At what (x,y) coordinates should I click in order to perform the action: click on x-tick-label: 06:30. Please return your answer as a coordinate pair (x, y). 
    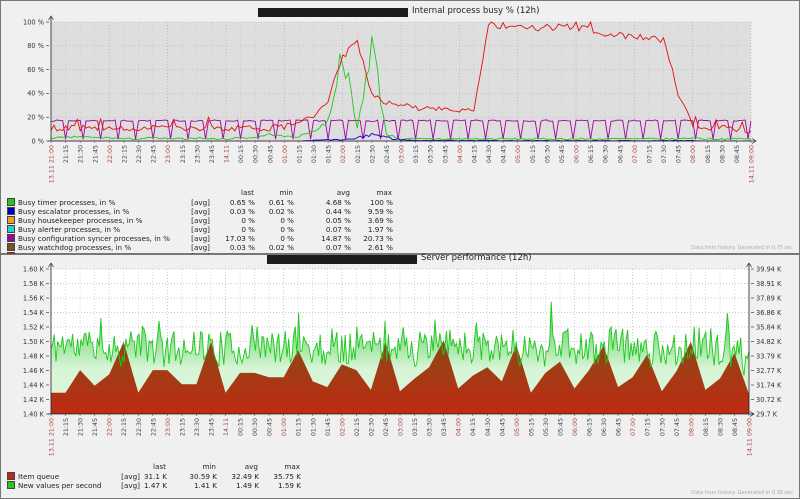
    Looking at the image, I should click on (606, 154).